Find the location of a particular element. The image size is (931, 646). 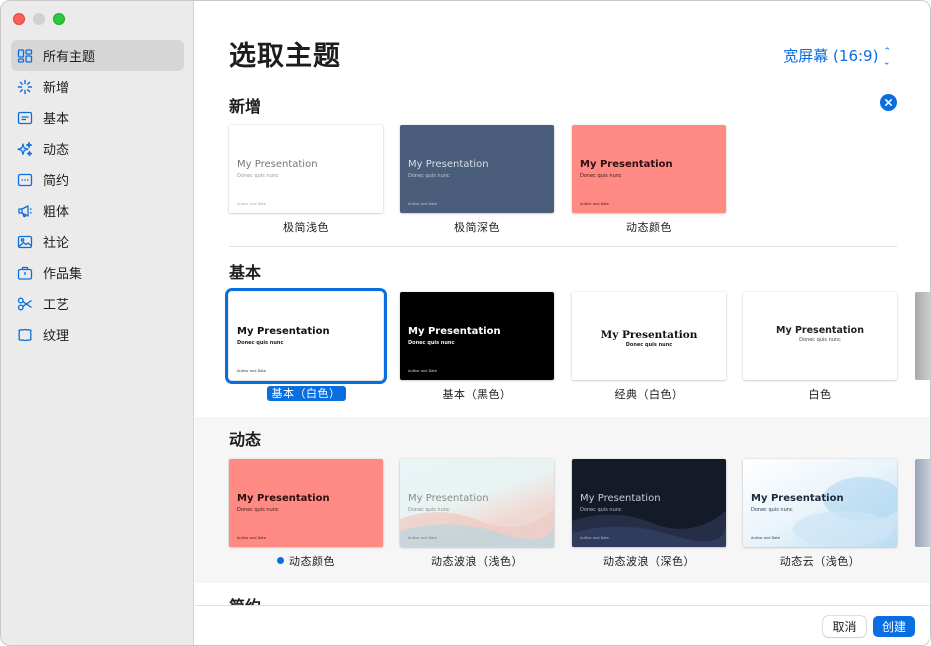

create-button: 创建 is located at coordinates (894, 626).